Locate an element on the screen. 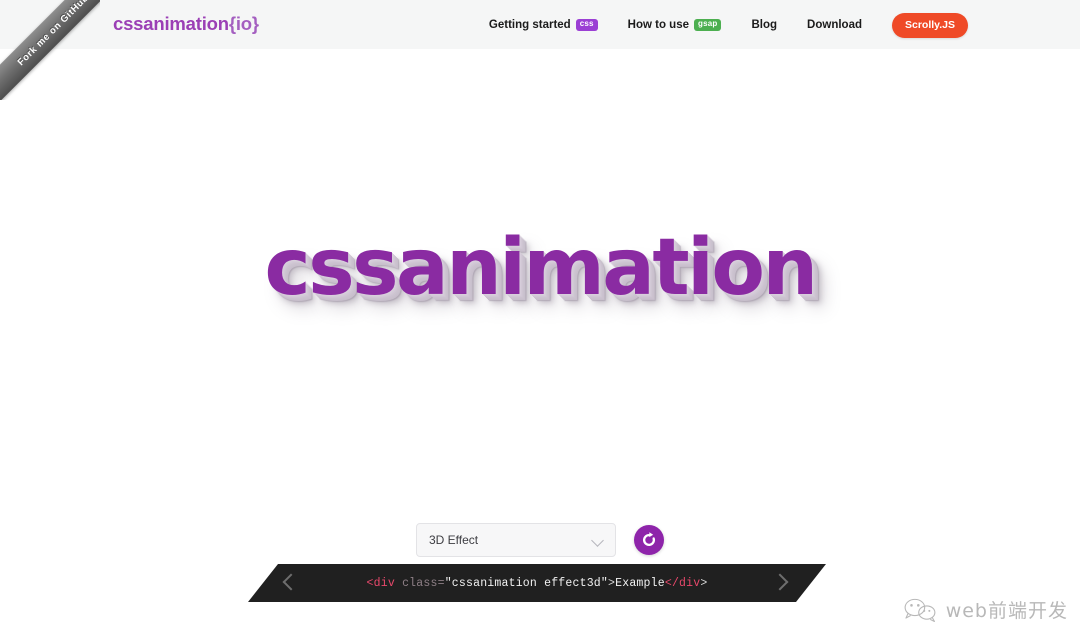 The image size is (1080, 635). nav-label-download: Download is located at coordinates (834, 25).